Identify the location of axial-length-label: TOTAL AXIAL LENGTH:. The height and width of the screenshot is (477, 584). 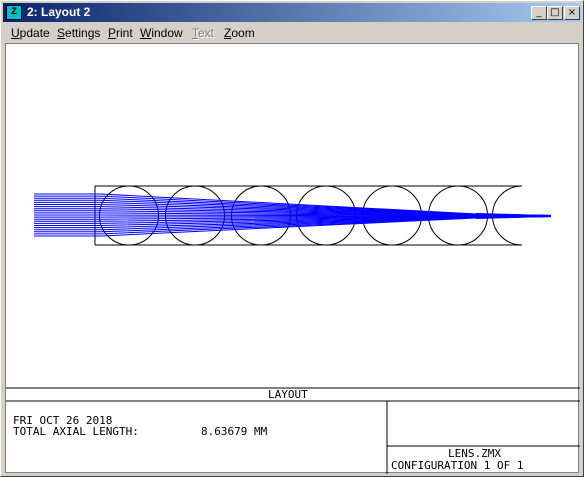
(76, 431).